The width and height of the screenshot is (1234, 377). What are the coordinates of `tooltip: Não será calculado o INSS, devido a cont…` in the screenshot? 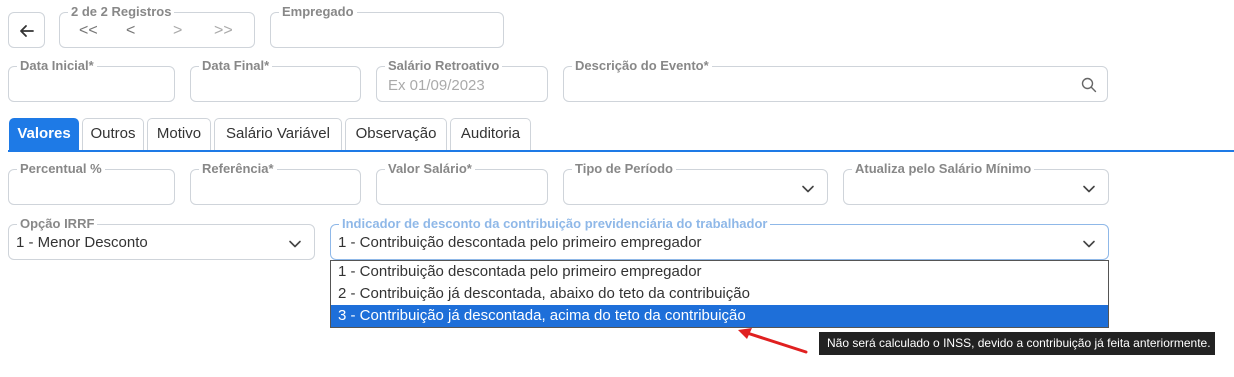 It's located at (1017, 343).